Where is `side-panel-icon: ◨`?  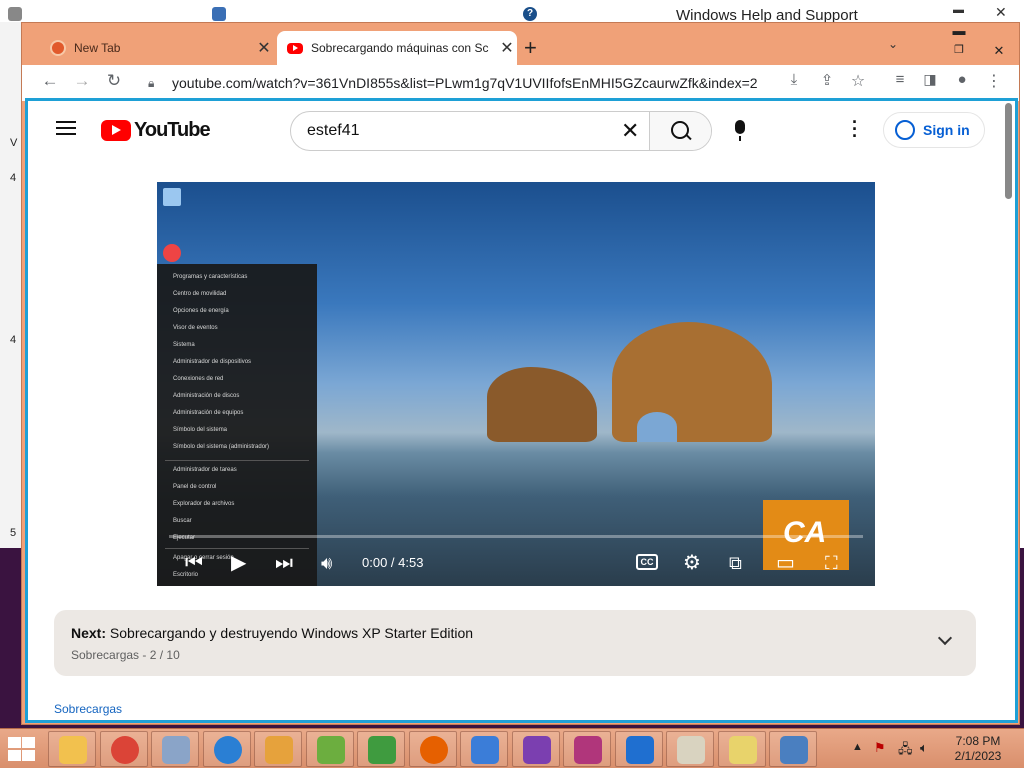
side-panel-icon: ◨ is located at coordinates (930, 79).